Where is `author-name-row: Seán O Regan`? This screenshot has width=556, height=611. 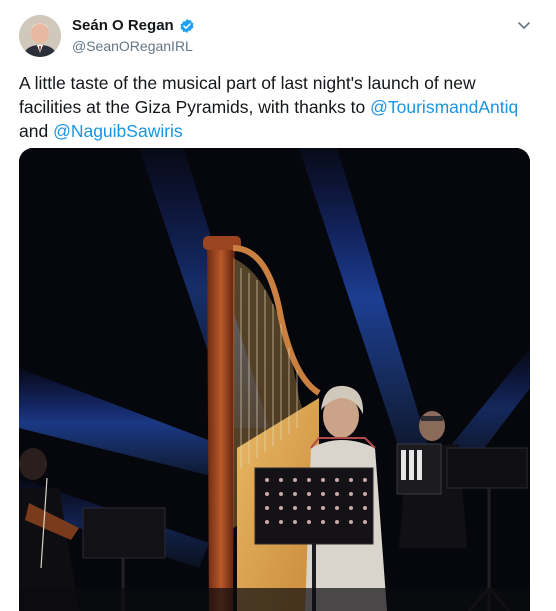 author-name-row: Seán O Regan is located at coordinates (133, 25).